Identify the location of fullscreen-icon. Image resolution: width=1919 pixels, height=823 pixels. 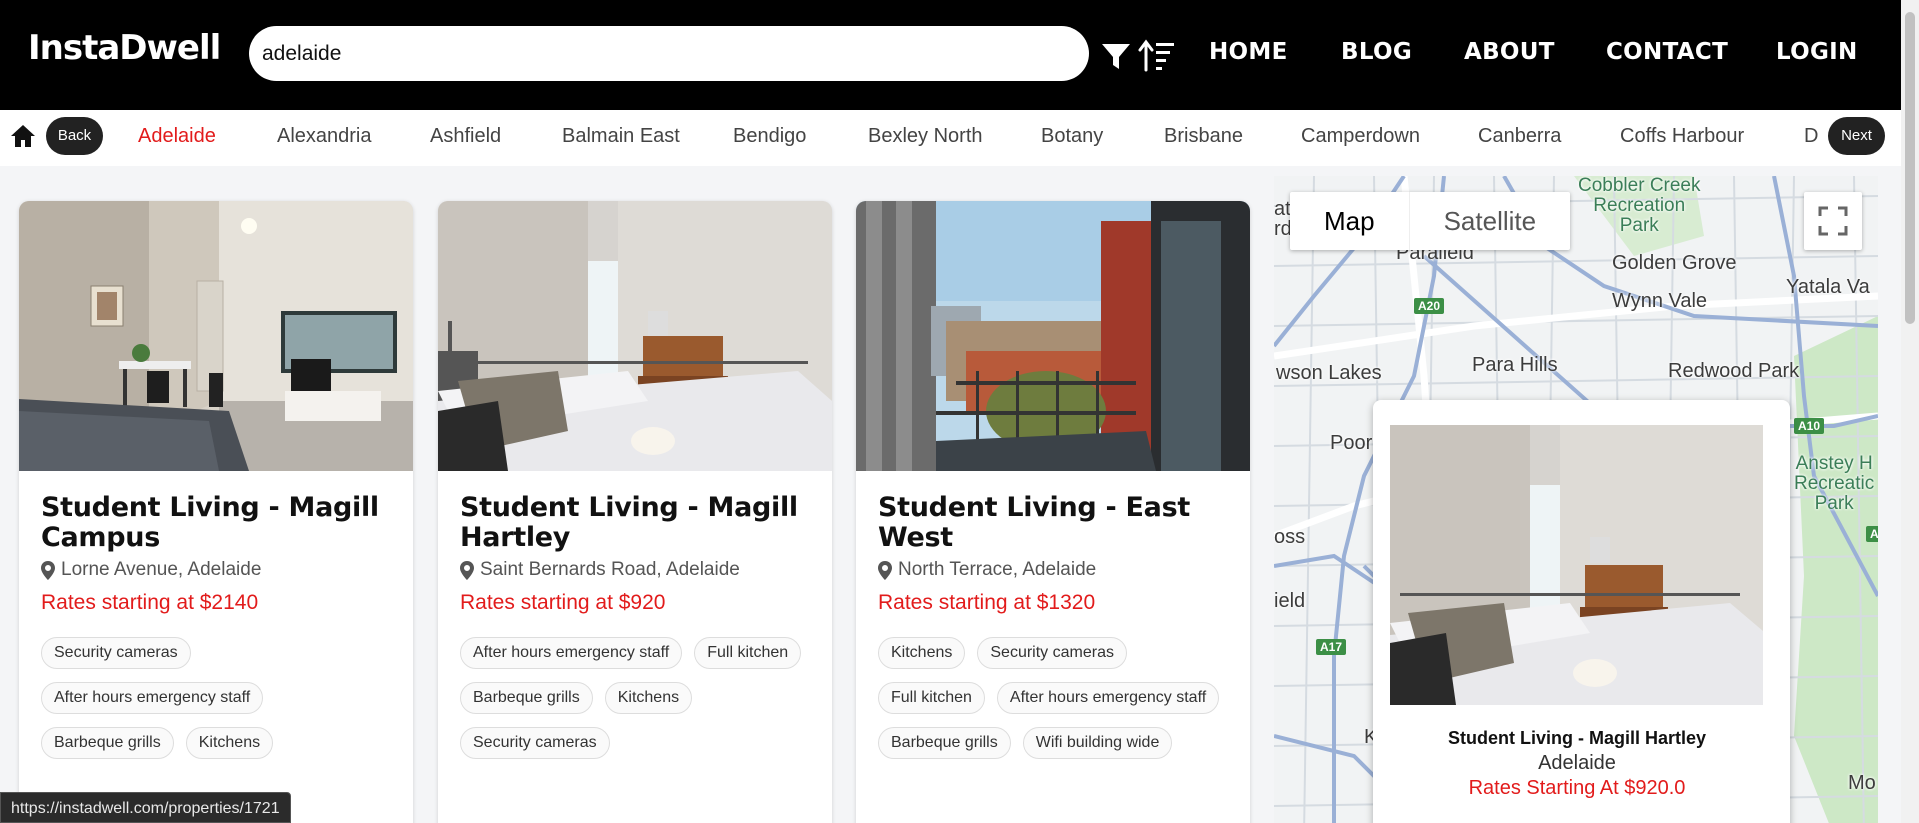
(1833, 221).